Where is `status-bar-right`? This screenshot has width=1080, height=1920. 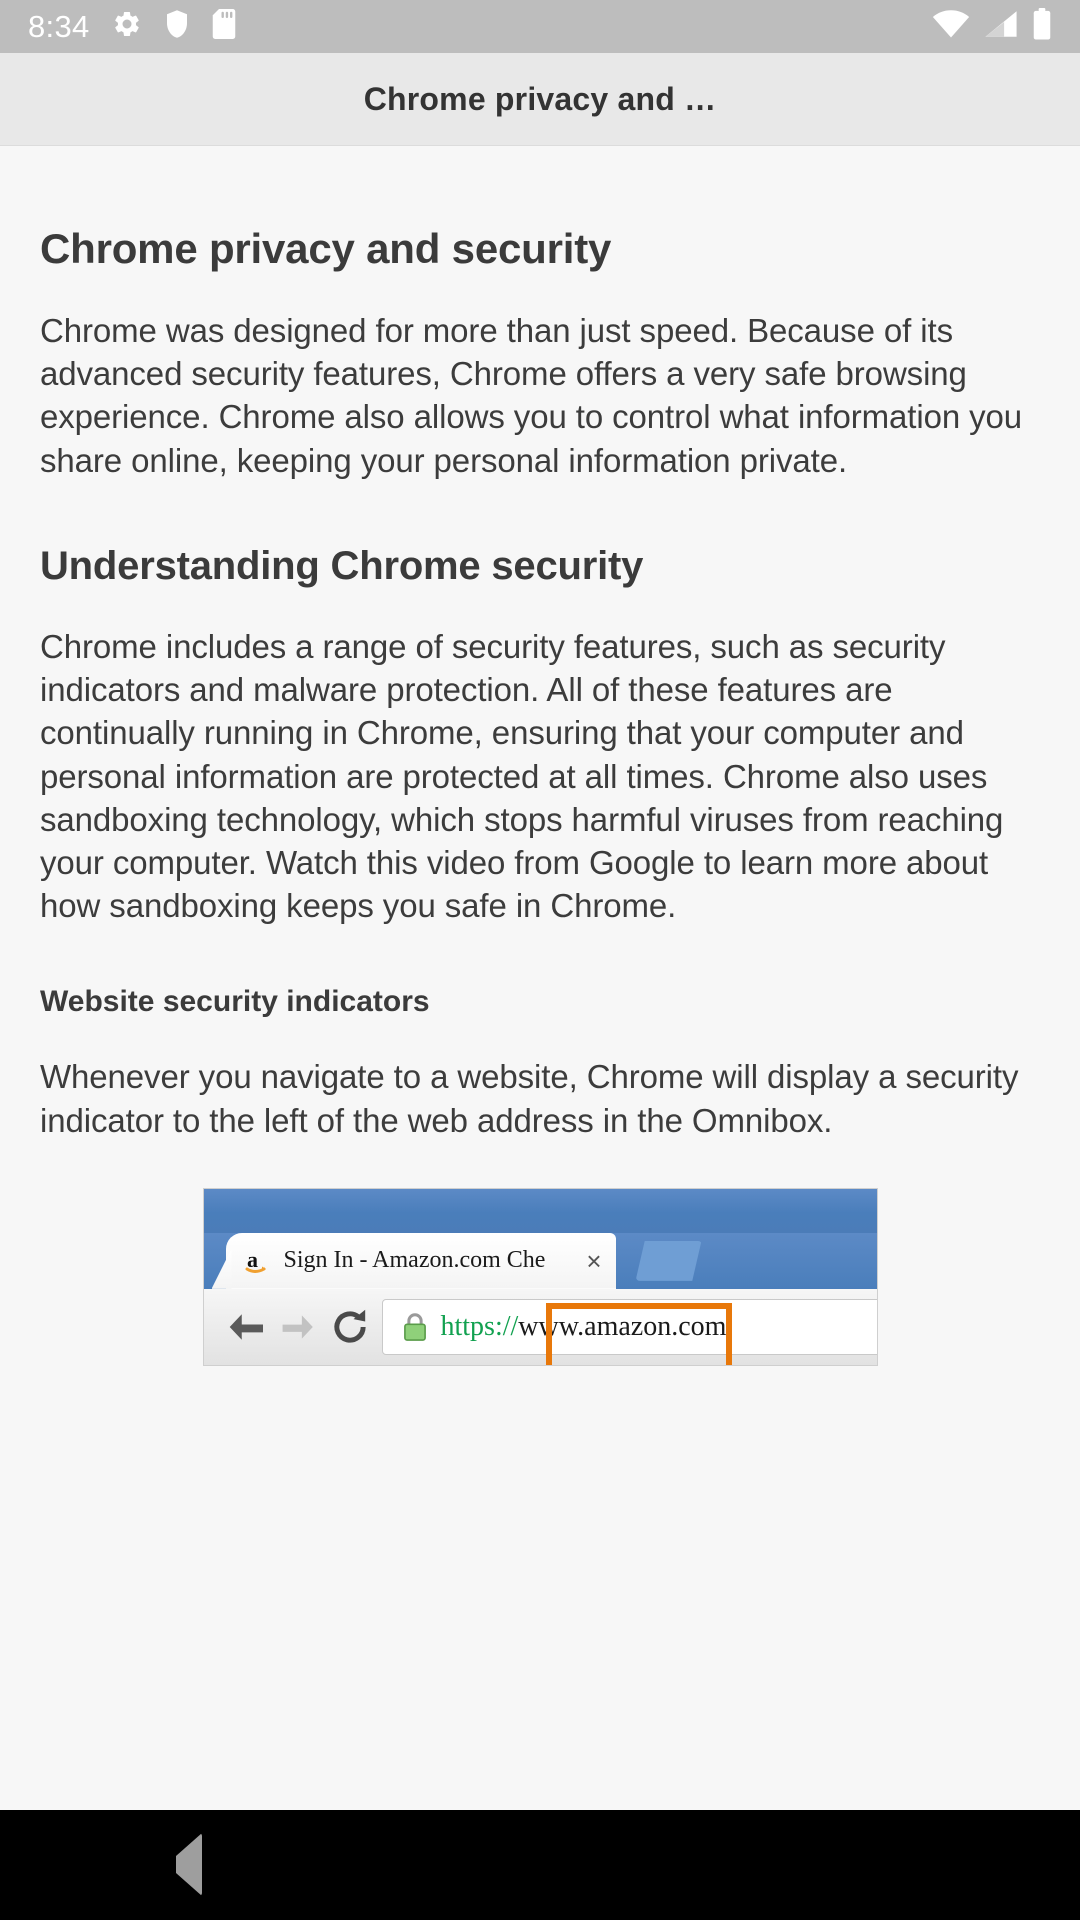
status-bar-right is located at coordinates (992, 26).